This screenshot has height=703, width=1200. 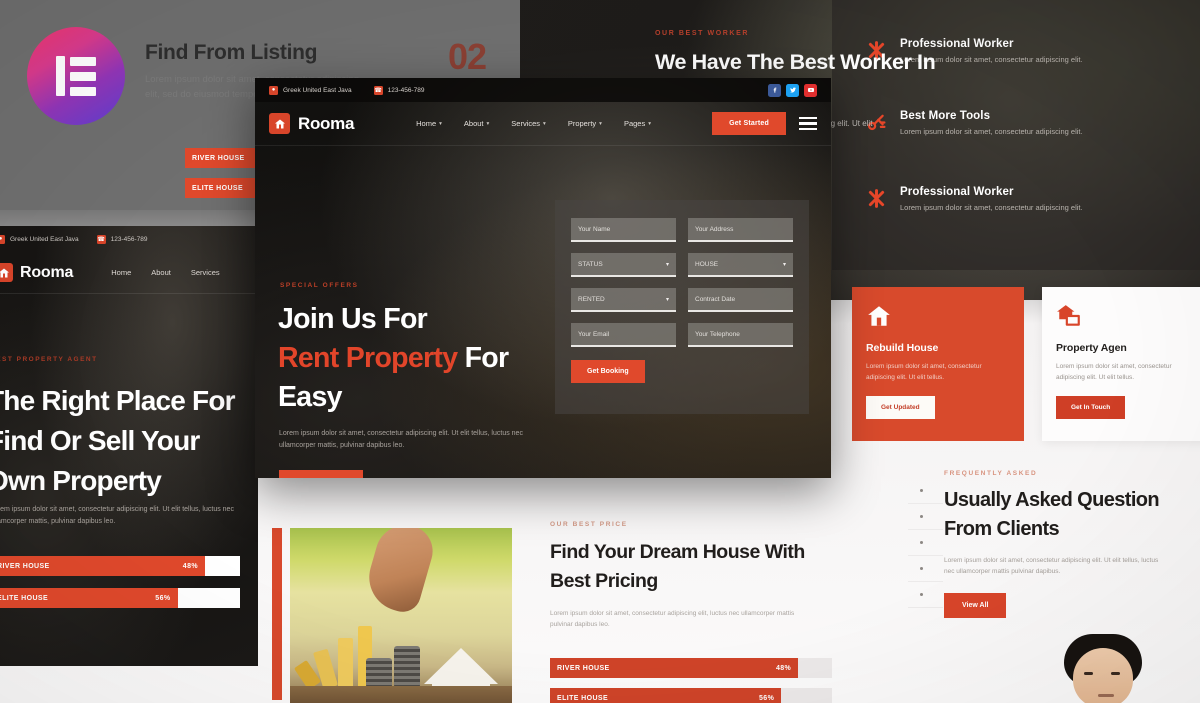 What do you see at coordinates (740, 335) in the screenshot?
I see `your-telephone-input: Your Telephone` at bounding box center [740, 335].